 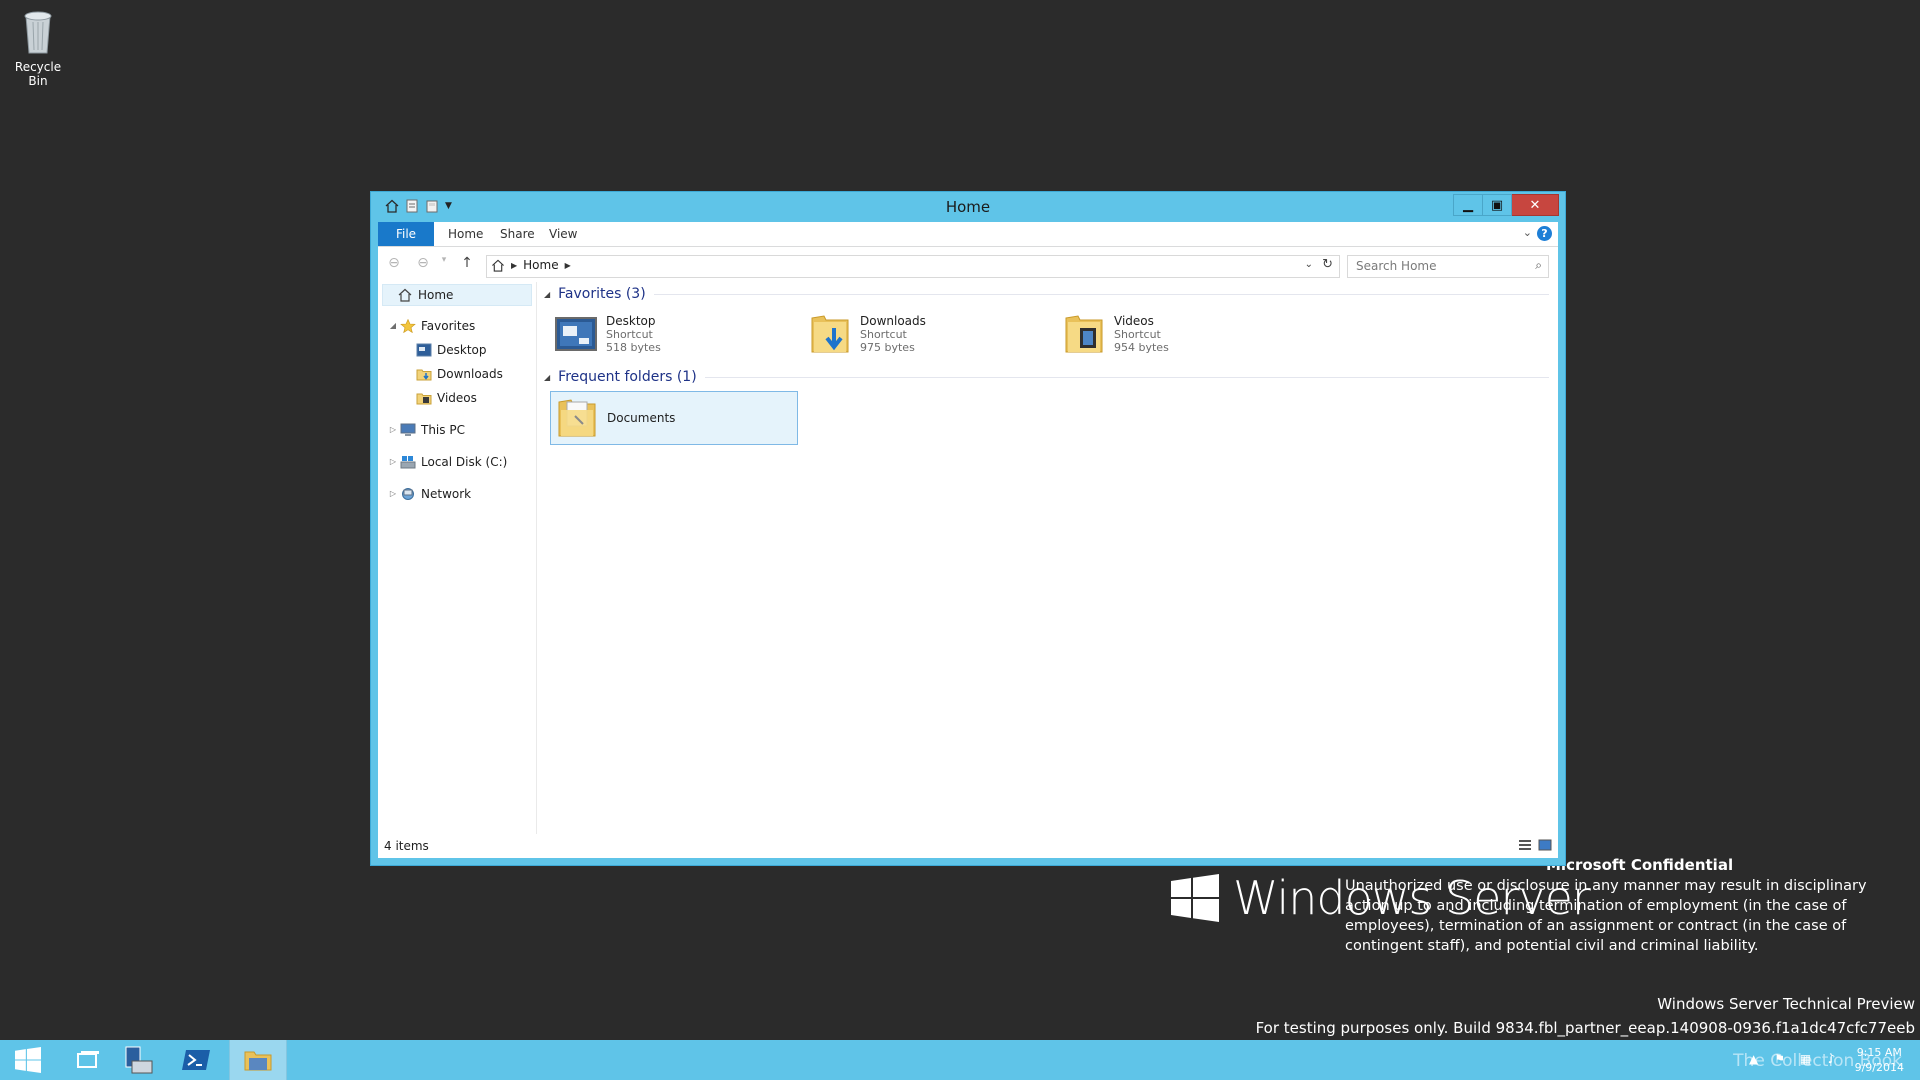 What do you see at coordinates (631, 321) in the screenshot?
I see `item-name: Desktop` at bounding box center [631, 321].